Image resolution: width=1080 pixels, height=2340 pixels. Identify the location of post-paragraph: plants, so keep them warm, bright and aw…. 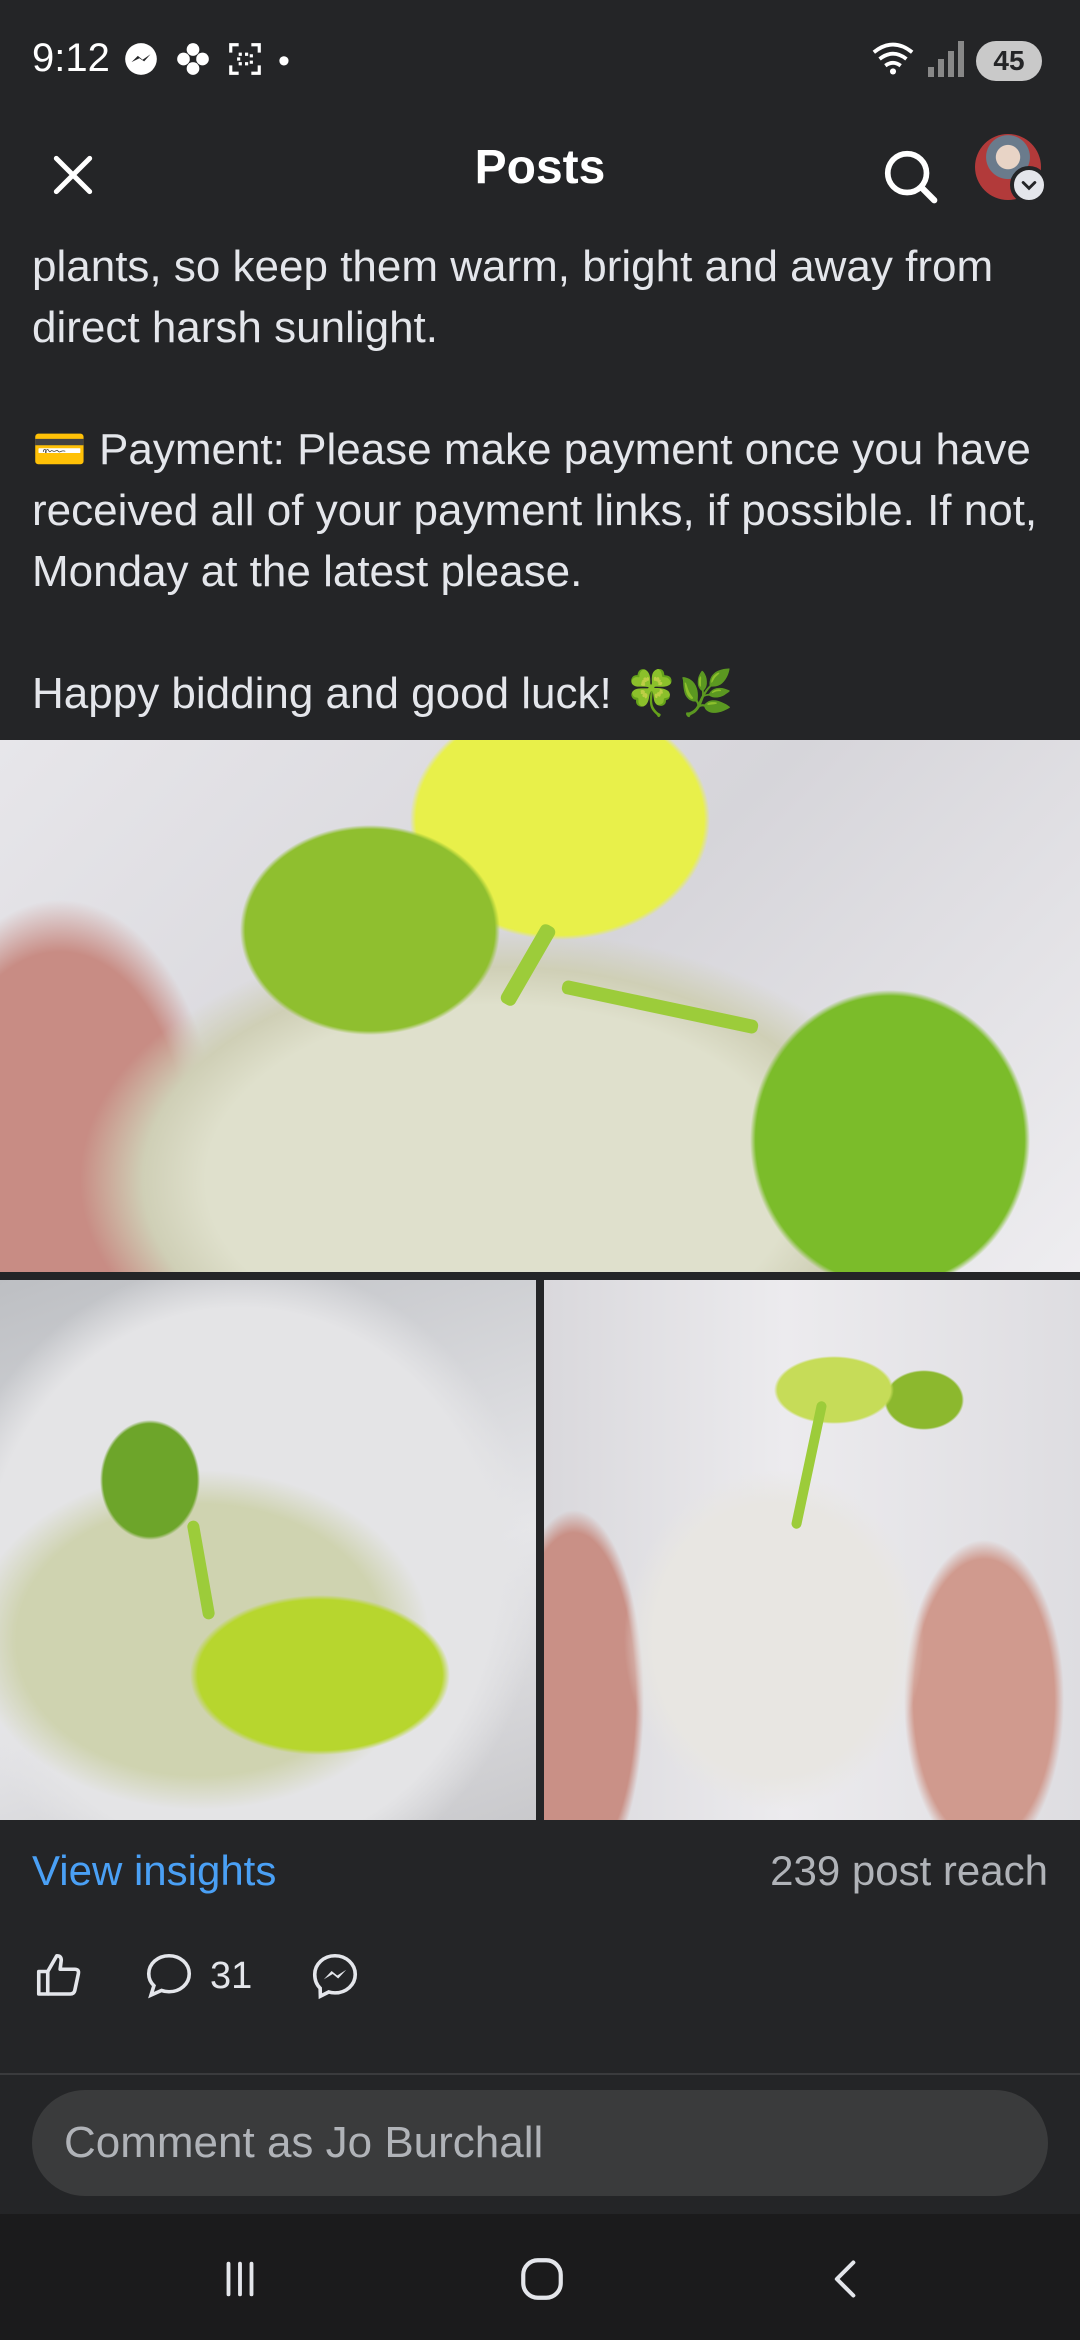
(513, 297).